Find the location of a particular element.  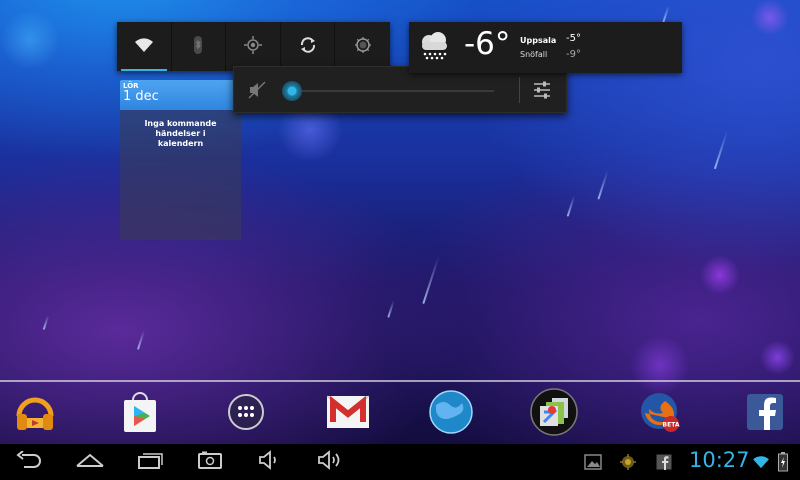

app-drawer-icon is located at coordinates (246, 414).